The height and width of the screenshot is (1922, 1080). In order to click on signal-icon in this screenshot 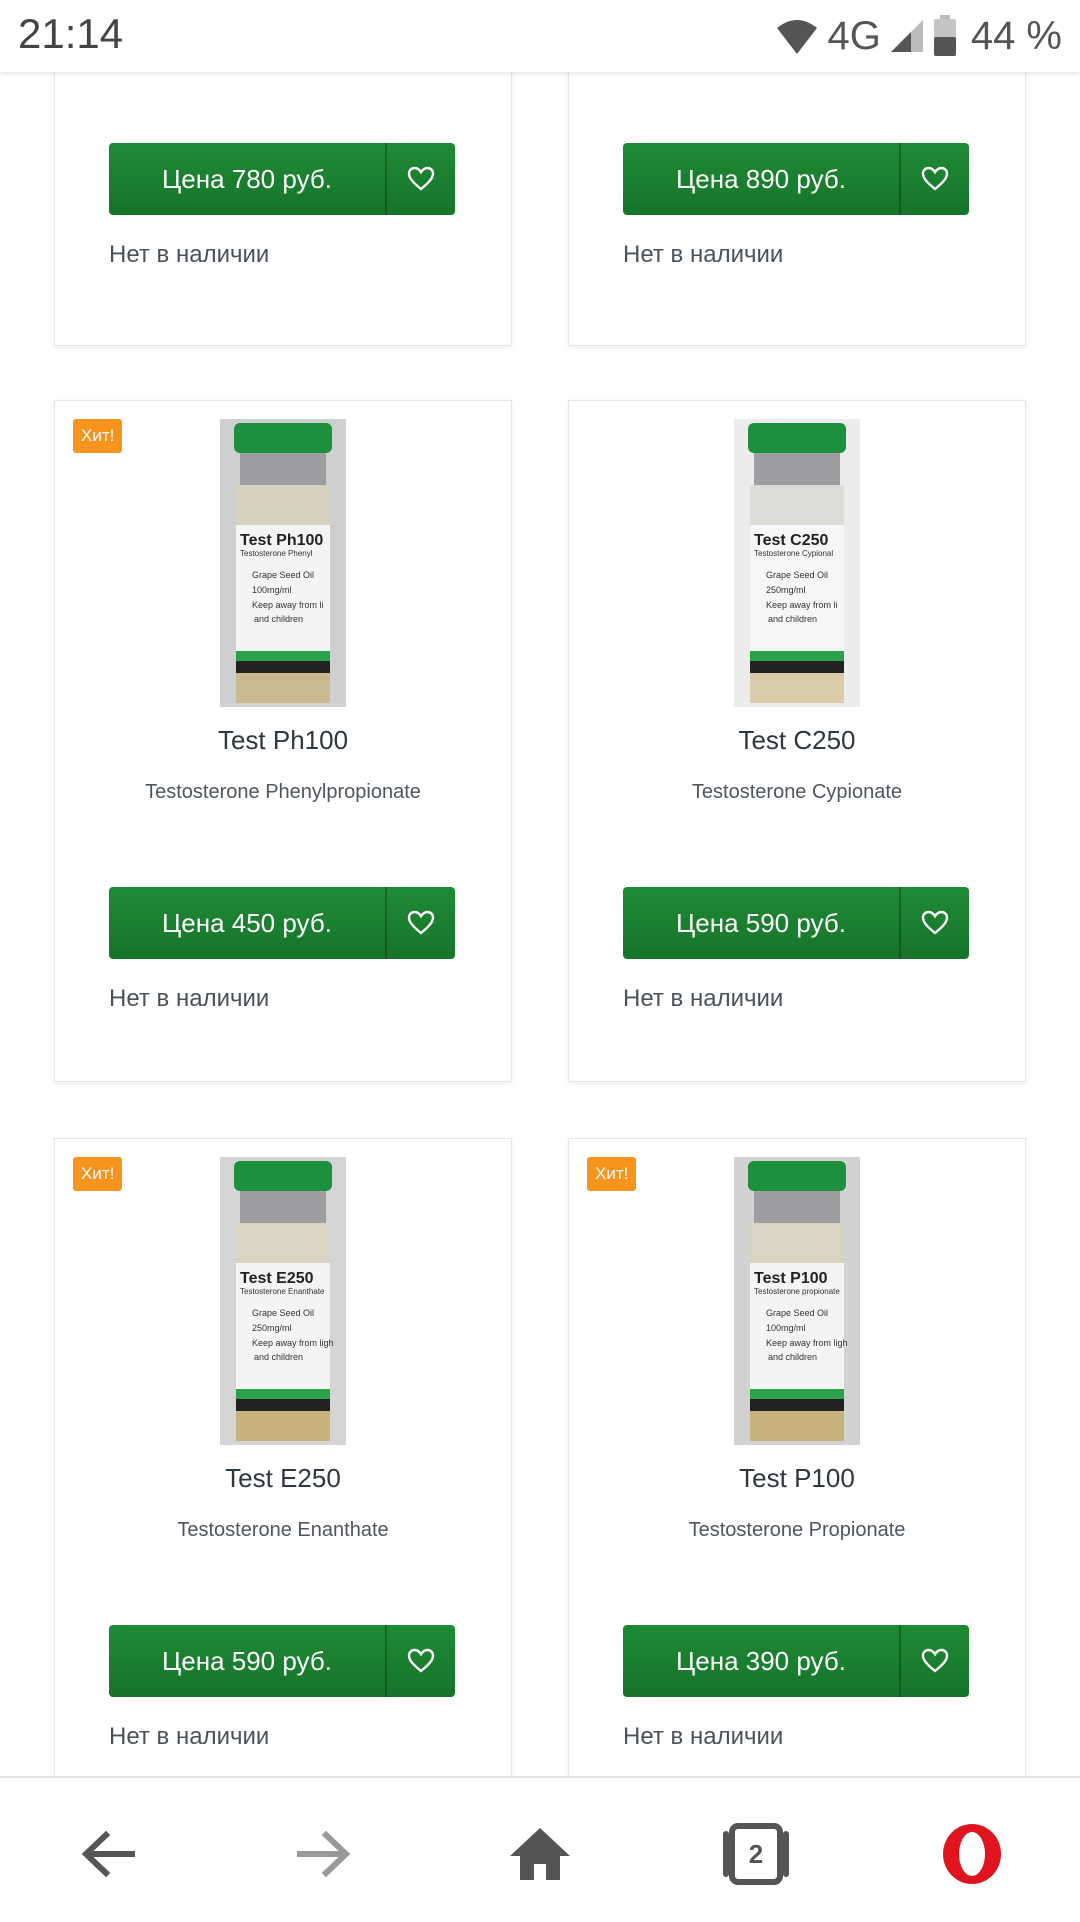, I will do `click(906, 36)`.